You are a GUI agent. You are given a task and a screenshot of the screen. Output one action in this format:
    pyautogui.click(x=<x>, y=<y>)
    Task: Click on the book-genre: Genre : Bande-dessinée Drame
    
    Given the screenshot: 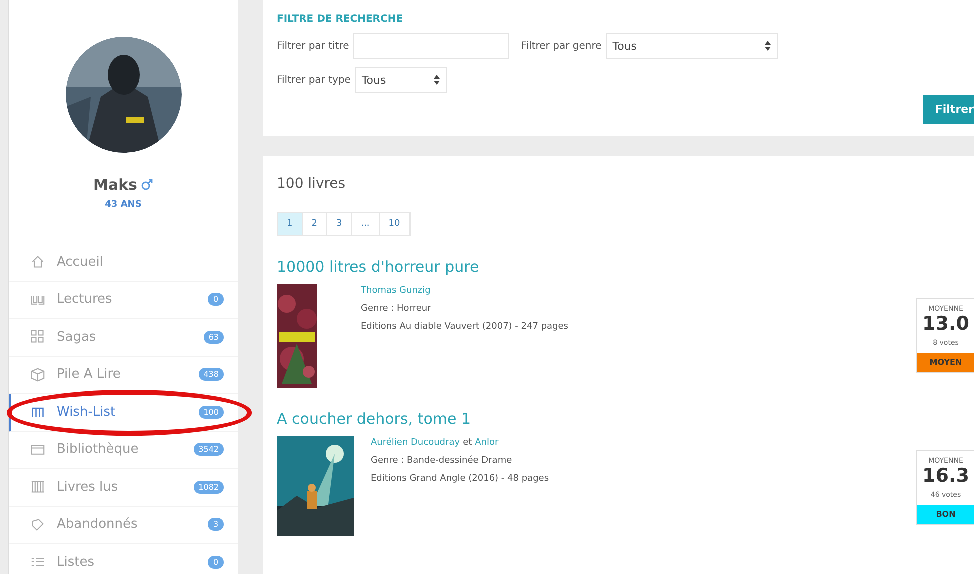 What is the action you would take?
    pyautogui.click(x=442, y=461)
    